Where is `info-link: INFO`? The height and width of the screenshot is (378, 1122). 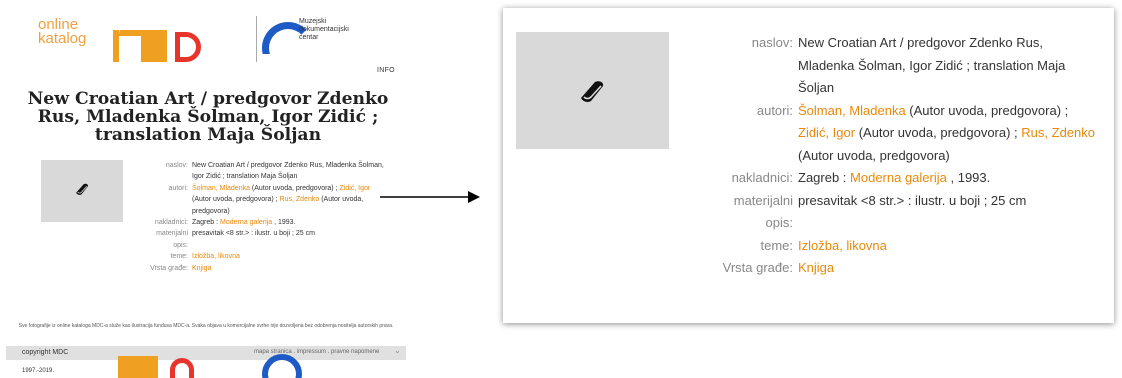
info-link: INFO is located at coordinates (386, 70).